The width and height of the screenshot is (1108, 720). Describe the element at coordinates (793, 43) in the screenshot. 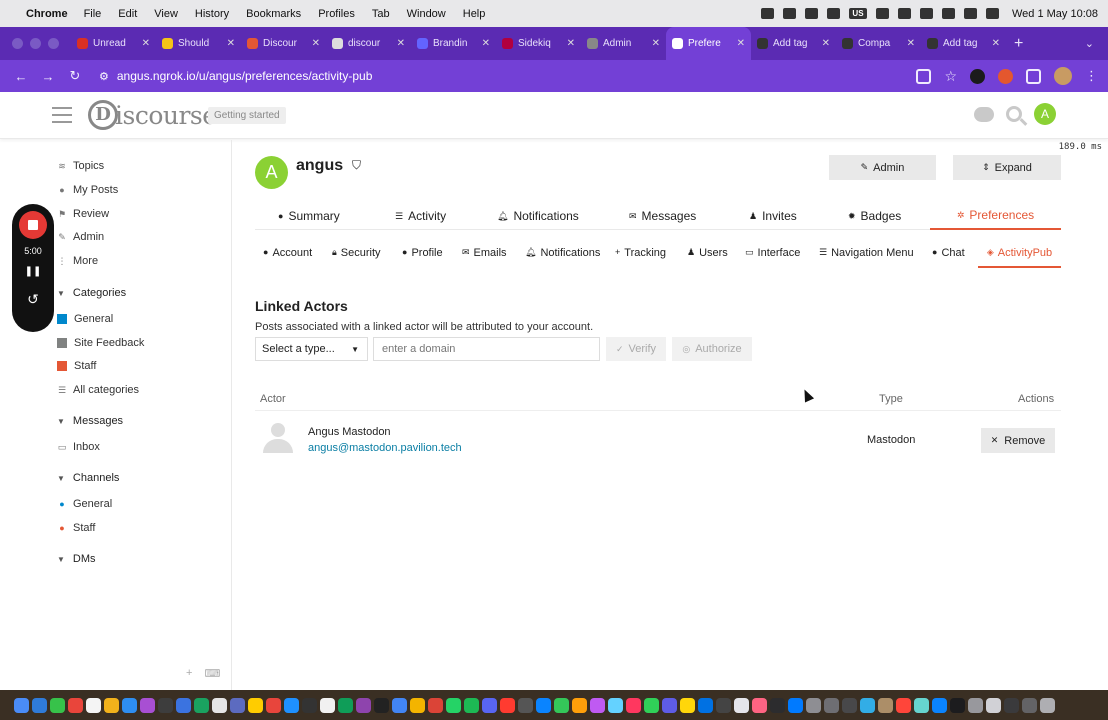

I see `browser-tab: Add tag ✕` at that location.